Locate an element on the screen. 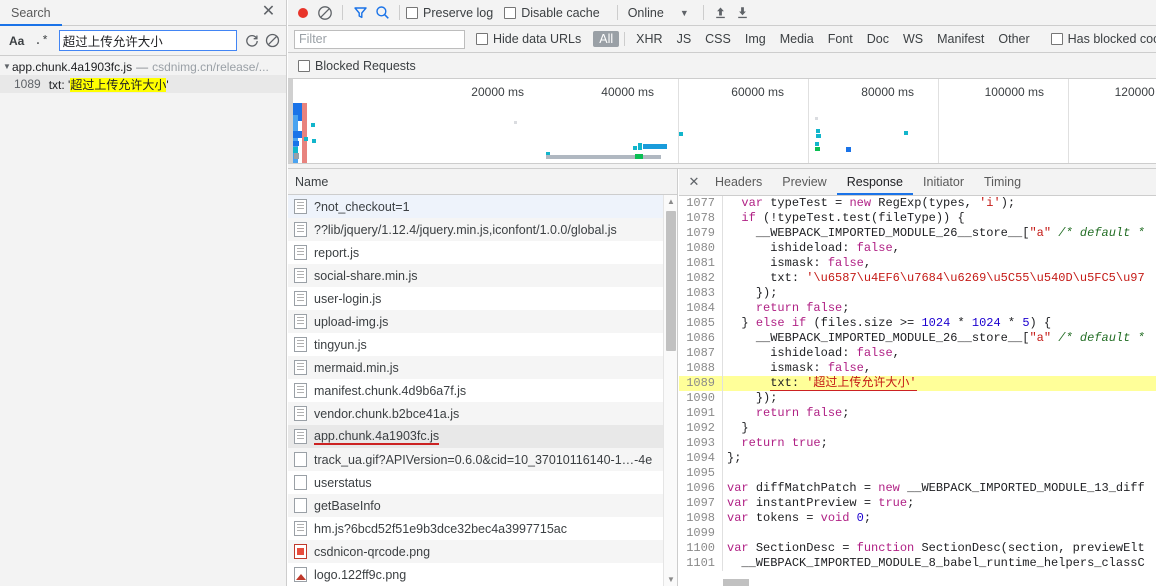  table-row: app.chunk.4a1903fc.js is located at coordinates (482, 436).